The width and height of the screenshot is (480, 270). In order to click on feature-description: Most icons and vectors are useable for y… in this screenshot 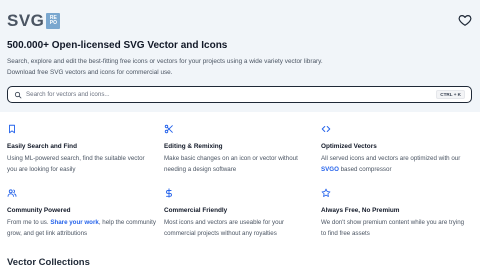, I will do `click(242, 228)`.